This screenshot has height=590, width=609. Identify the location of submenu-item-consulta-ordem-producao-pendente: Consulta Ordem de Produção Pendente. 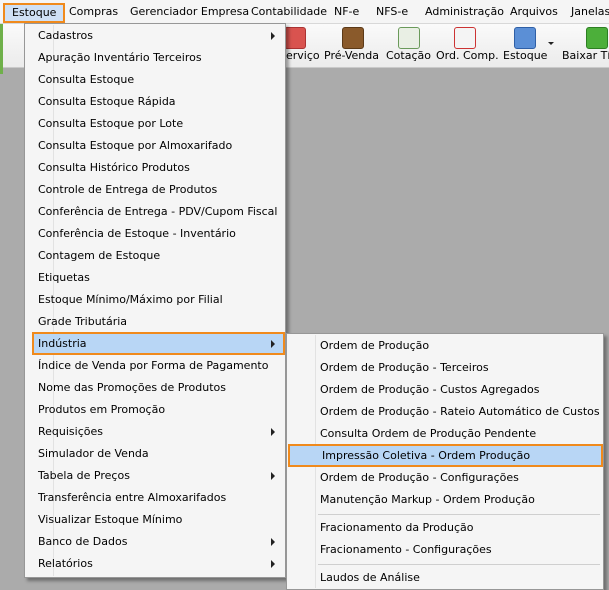
(445, 433).